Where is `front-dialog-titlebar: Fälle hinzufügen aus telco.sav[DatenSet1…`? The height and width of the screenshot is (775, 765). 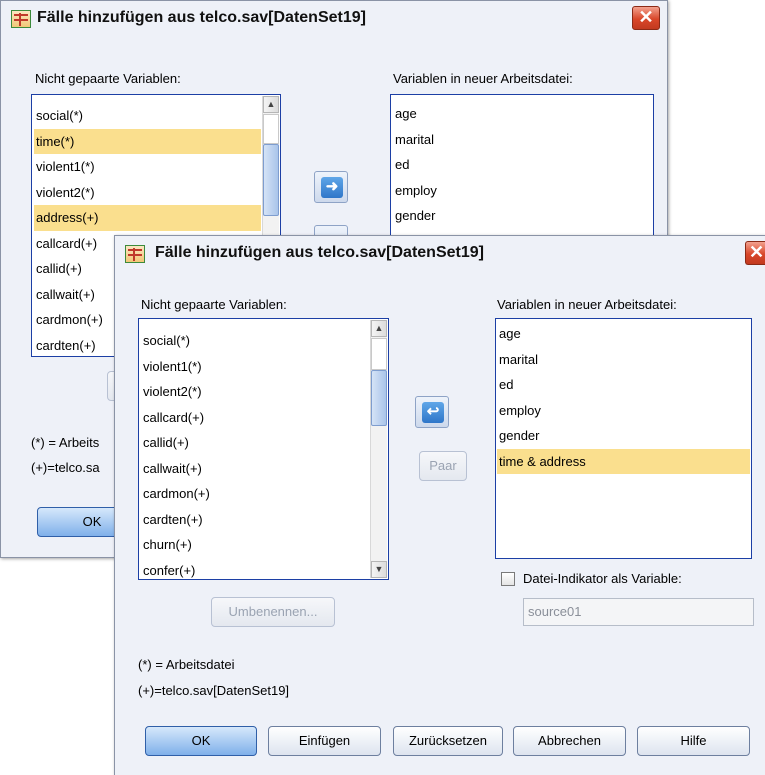
front-dialog-titlebar: Fälle hinzufügen aus telco.sav[DatenSet1… is located at coordinates (440, 254).